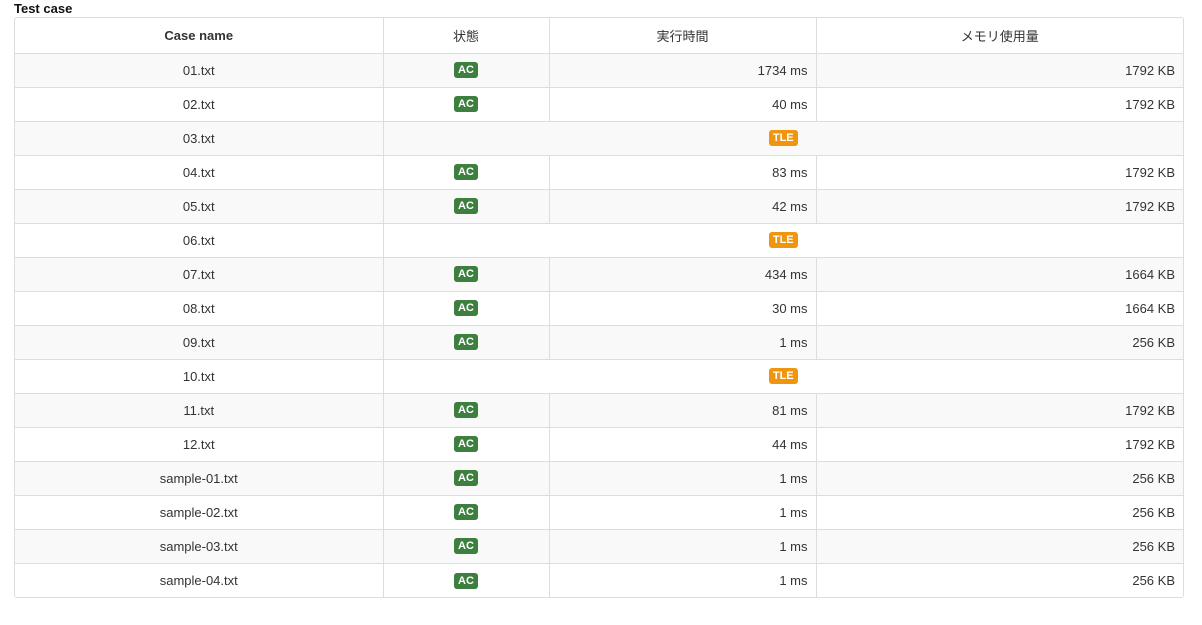 The width and height of the screenshot is (1202, 625). Describe the element at coordinates (683, 307) in the screenshot. I see `exec-time-cell: 30 ms` at that location.